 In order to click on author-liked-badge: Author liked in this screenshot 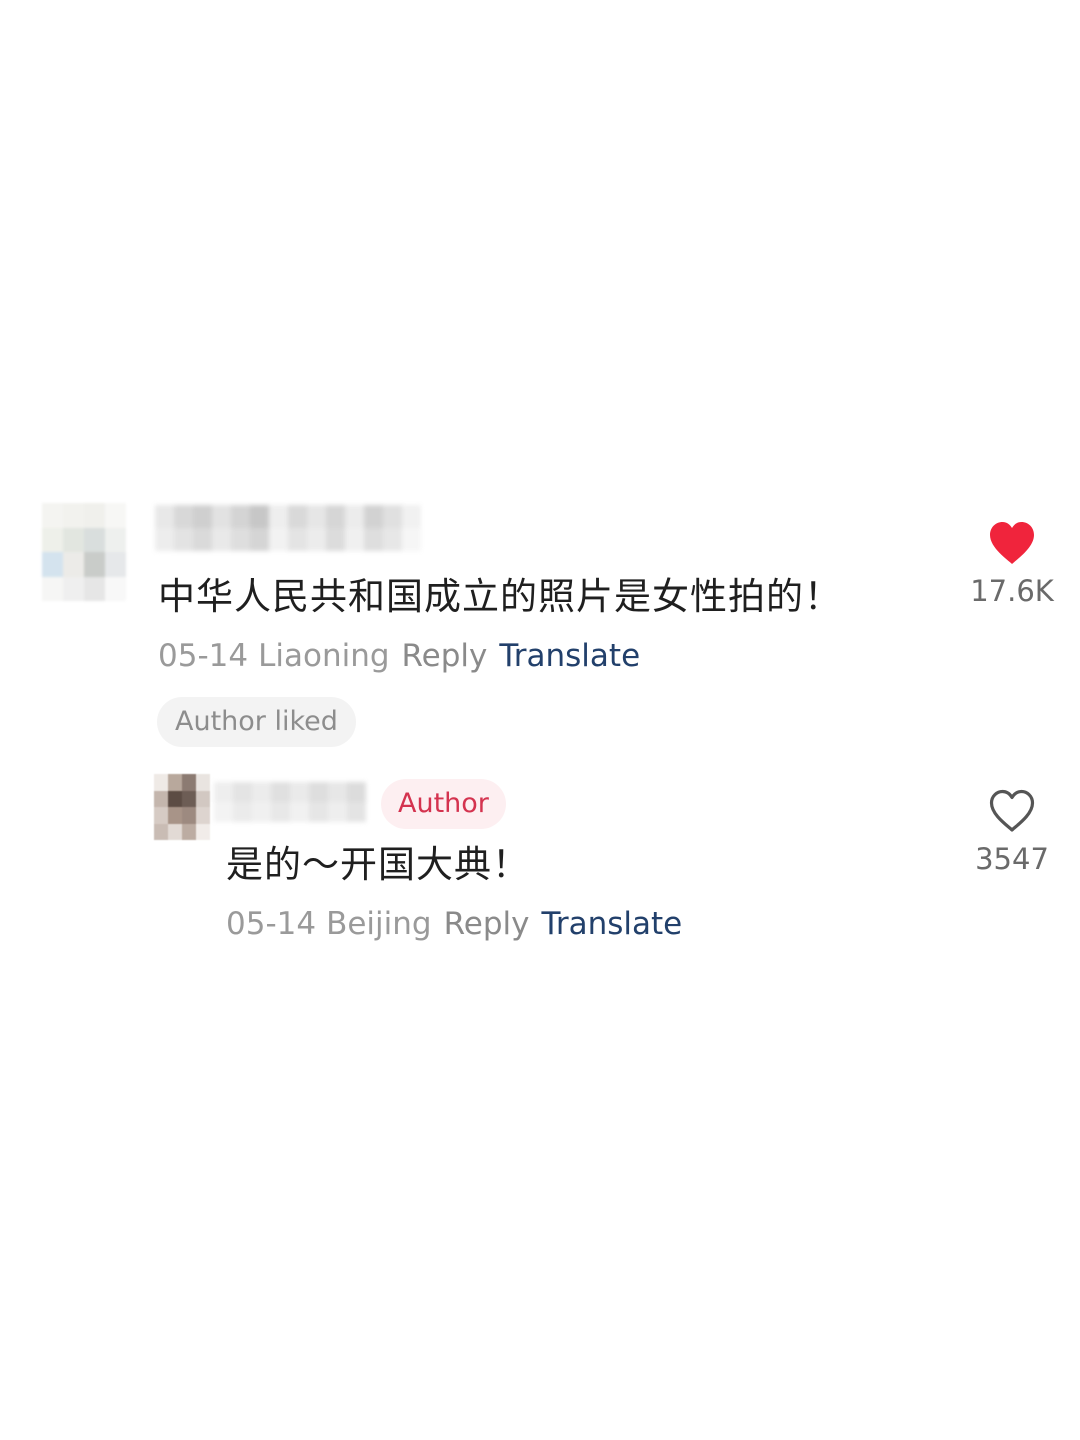, I will do `click(256, 722)`.